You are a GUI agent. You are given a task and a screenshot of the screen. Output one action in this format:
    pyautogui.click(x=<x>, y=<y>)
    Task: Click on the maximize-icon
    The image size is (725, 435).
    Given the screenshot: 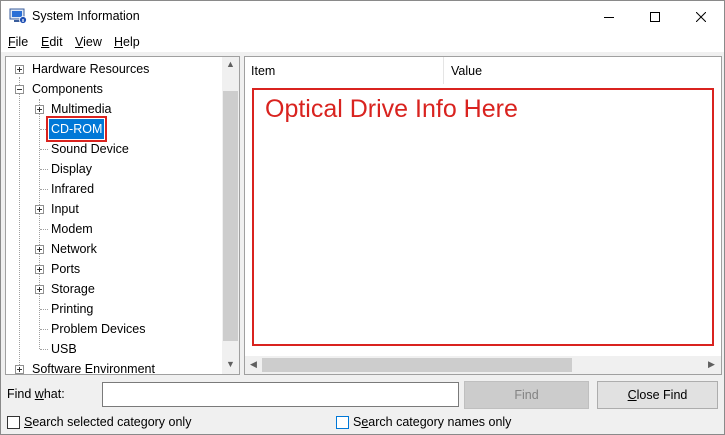 What is the action you would take?
    pyautogui.click(x=655, y=16)
    